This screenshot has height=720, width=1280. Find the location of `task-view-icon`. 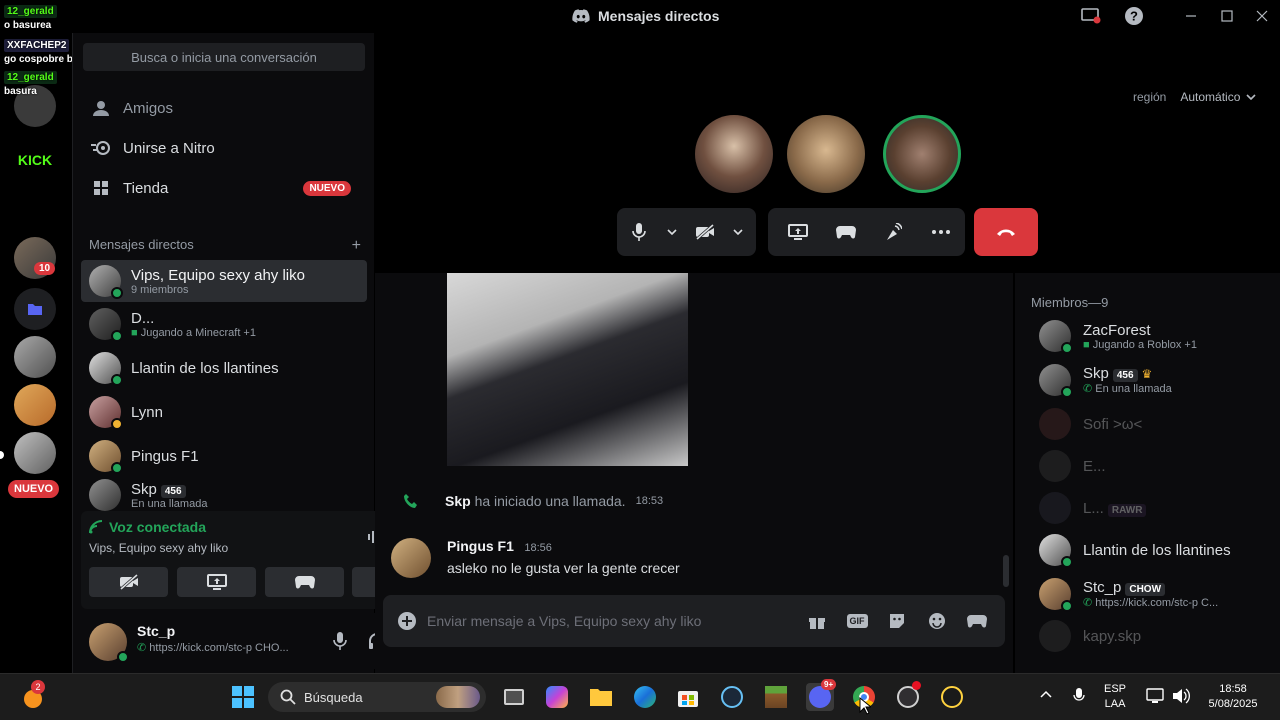

task-view-icon is located at coordinates (514, 697).